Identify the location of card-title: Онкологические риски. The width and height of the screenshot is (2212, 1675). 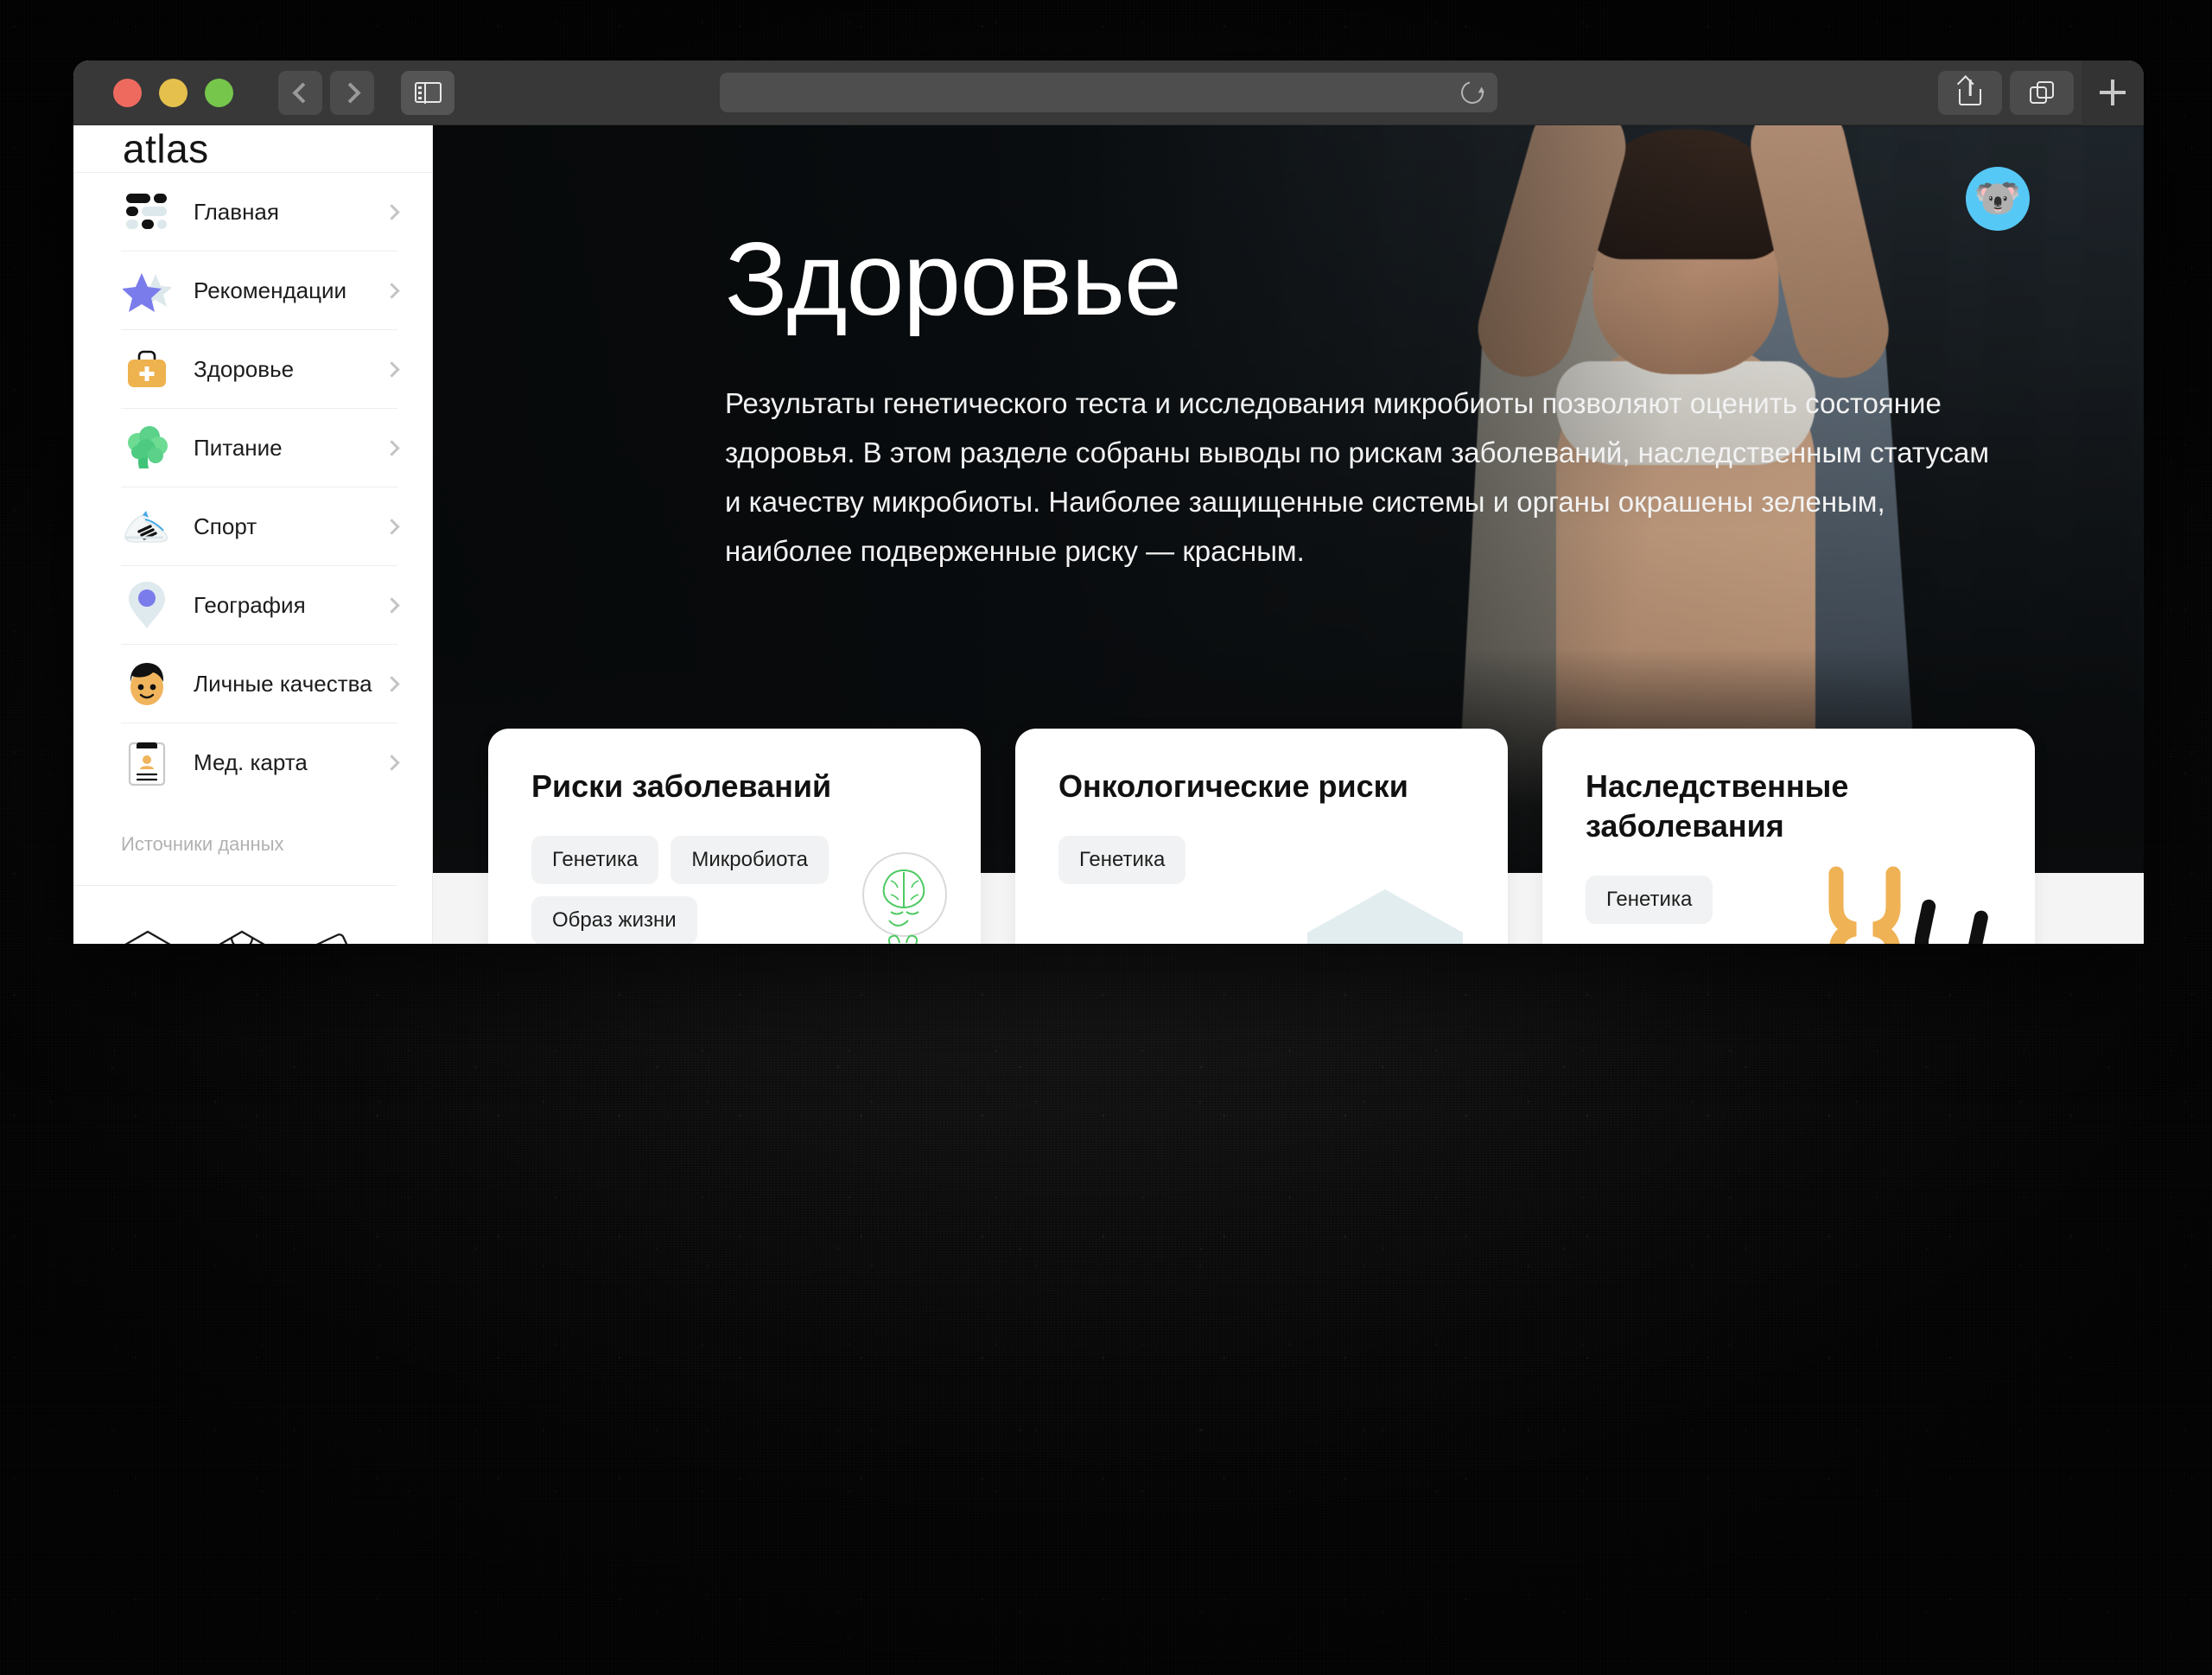
(1233, 786).